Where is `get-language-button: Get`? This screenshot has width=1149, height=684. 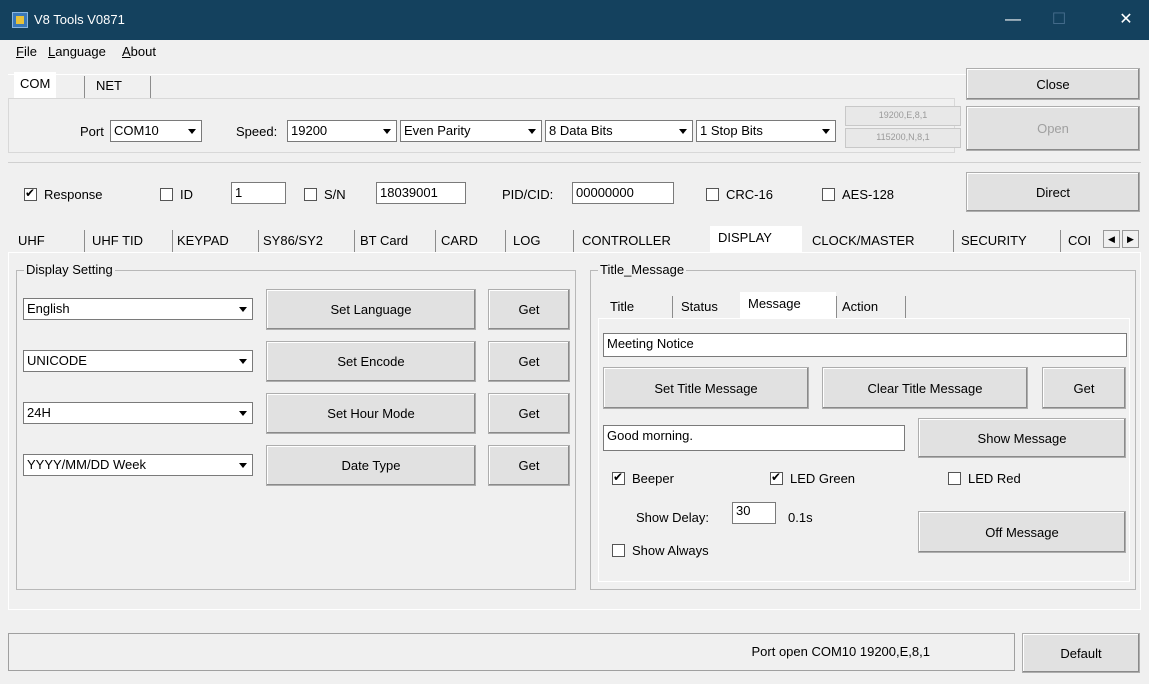
get-language-button: Get is located at coordinates (529, 309).